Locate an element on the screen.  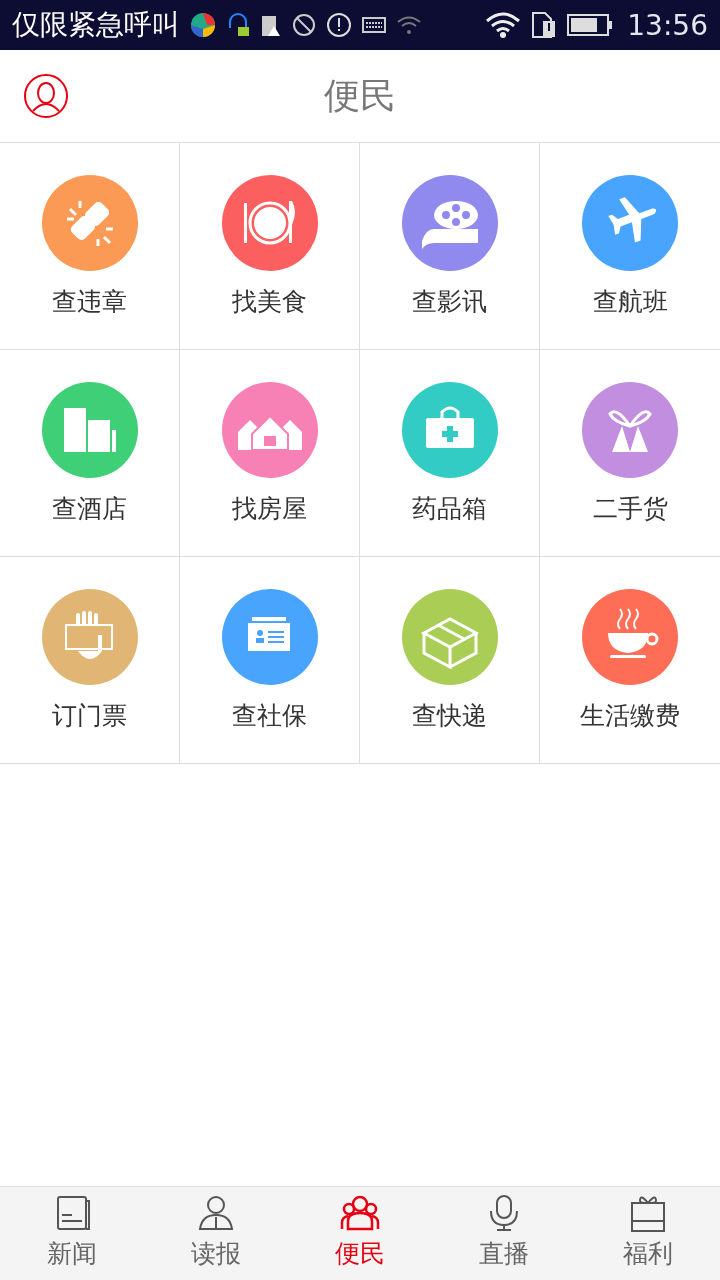
service-tile: 查违章 is located at coordinates (90, 246).